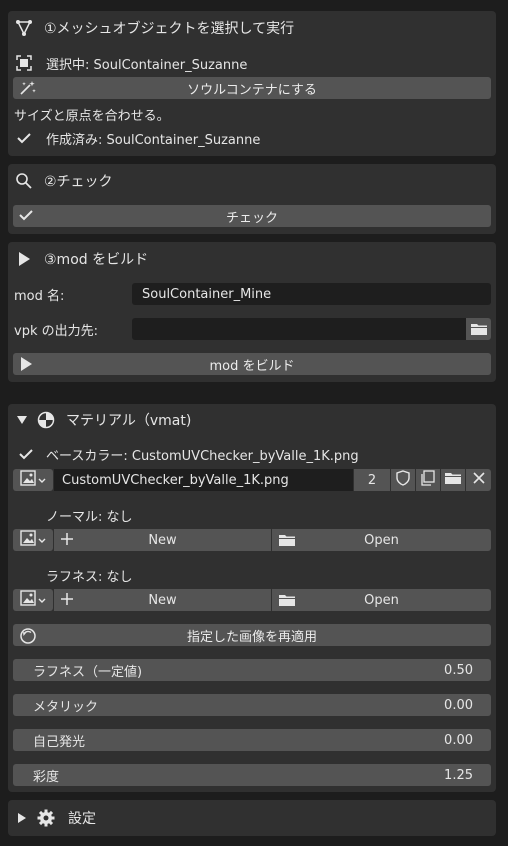  Describe the element at coordinates (252, 670) in the screenshot. I see `roughness-slider: ラフネス（一定値) 0.50` at that location.